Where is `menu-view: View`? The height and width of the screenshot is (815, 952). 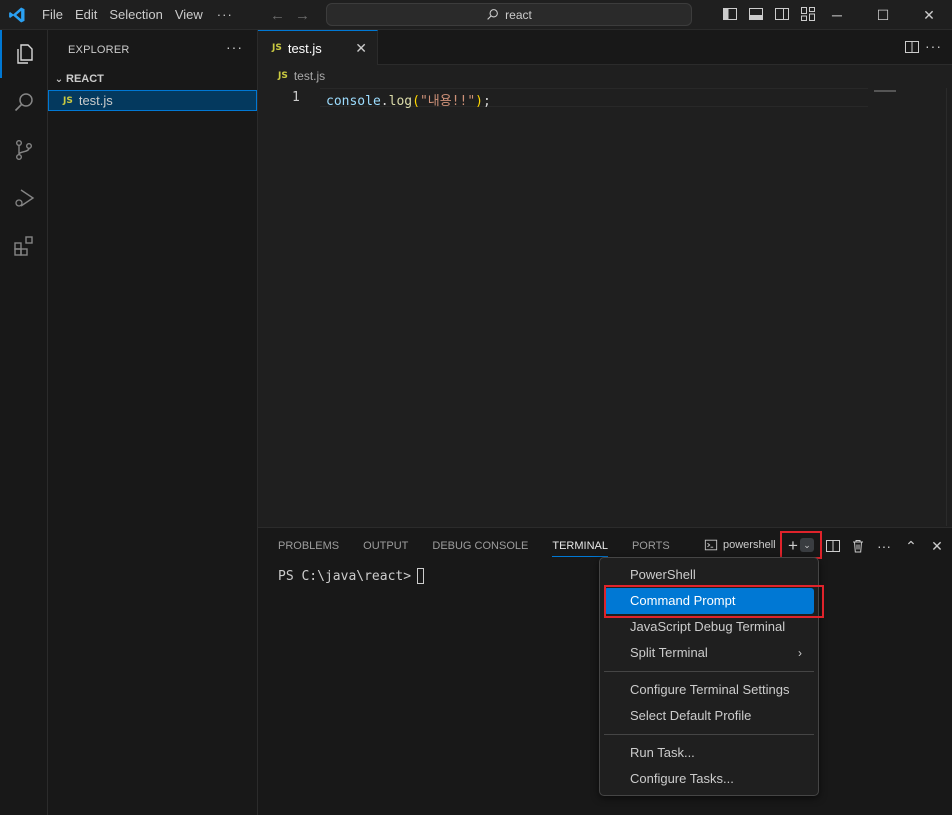
menu-view: View is located at coordinates (189, 15).